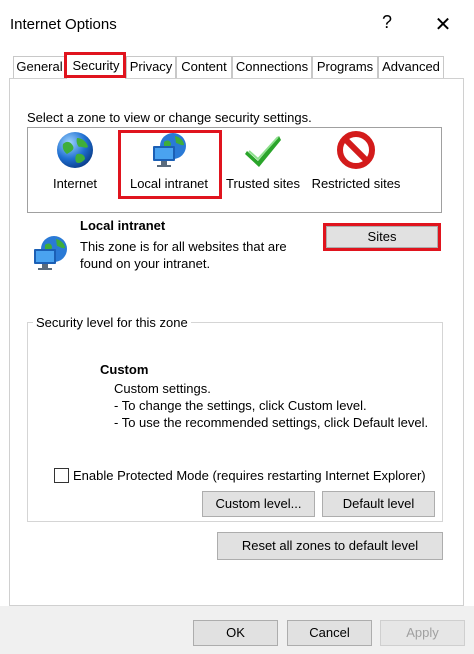 Image resolution: width=474 pixels, height=654 pixels. What do you see at coordinates (235, 633) in the screenshot?
I see `ok-button: OK` at bounding box center [235, 633].